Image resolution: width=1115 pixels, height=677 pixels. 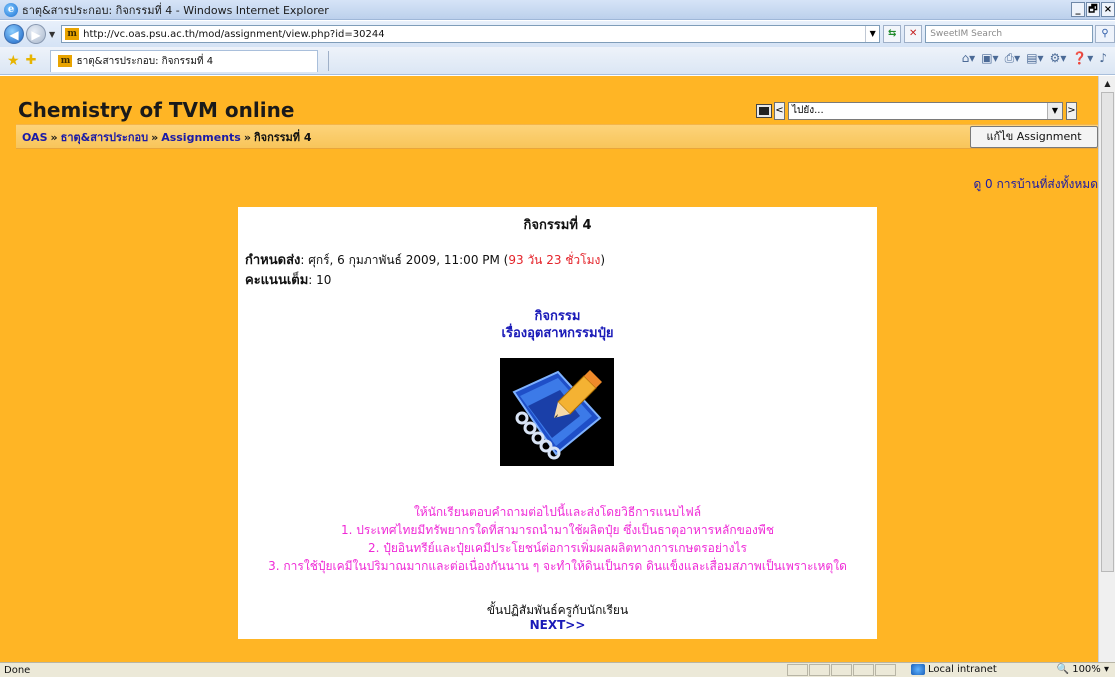 What do you see at coordinates (603, 260) in the screenshot?
I see `due-close: )` at bounding box center [603, 260].